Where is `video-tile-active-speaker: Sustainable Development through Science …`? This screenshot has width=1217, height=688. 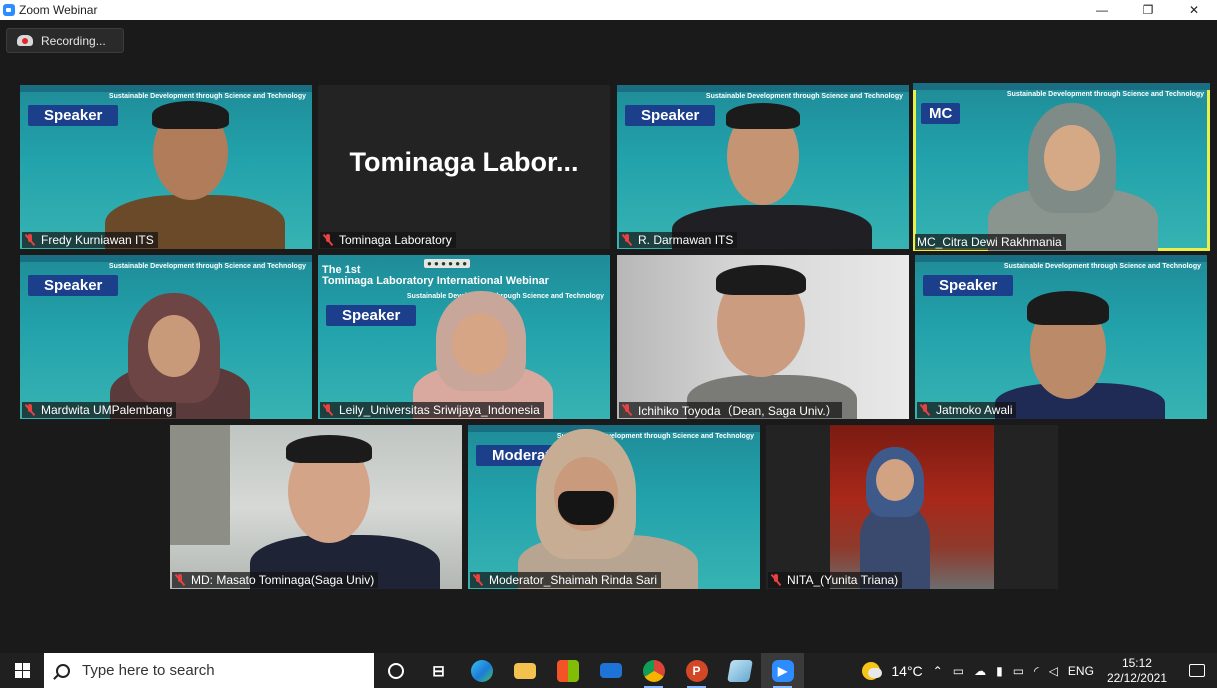 video-tile-active-speaker: Sustainable Development through Science … is located at coordinates (1061, 167).